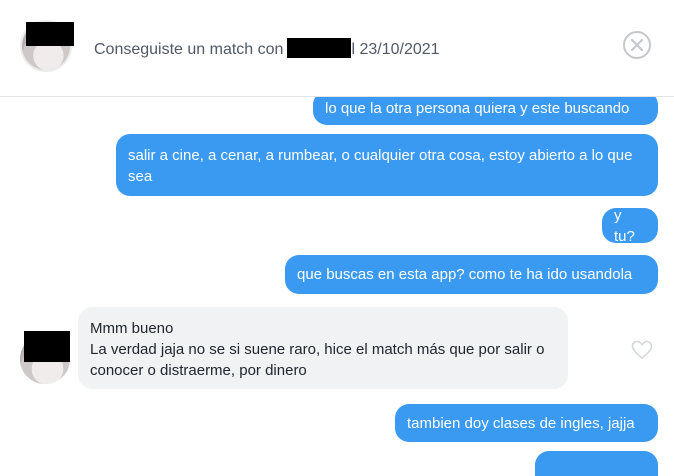 The image size is (674, 476). I want to click on heart-outline-icon, so click(642, 350).